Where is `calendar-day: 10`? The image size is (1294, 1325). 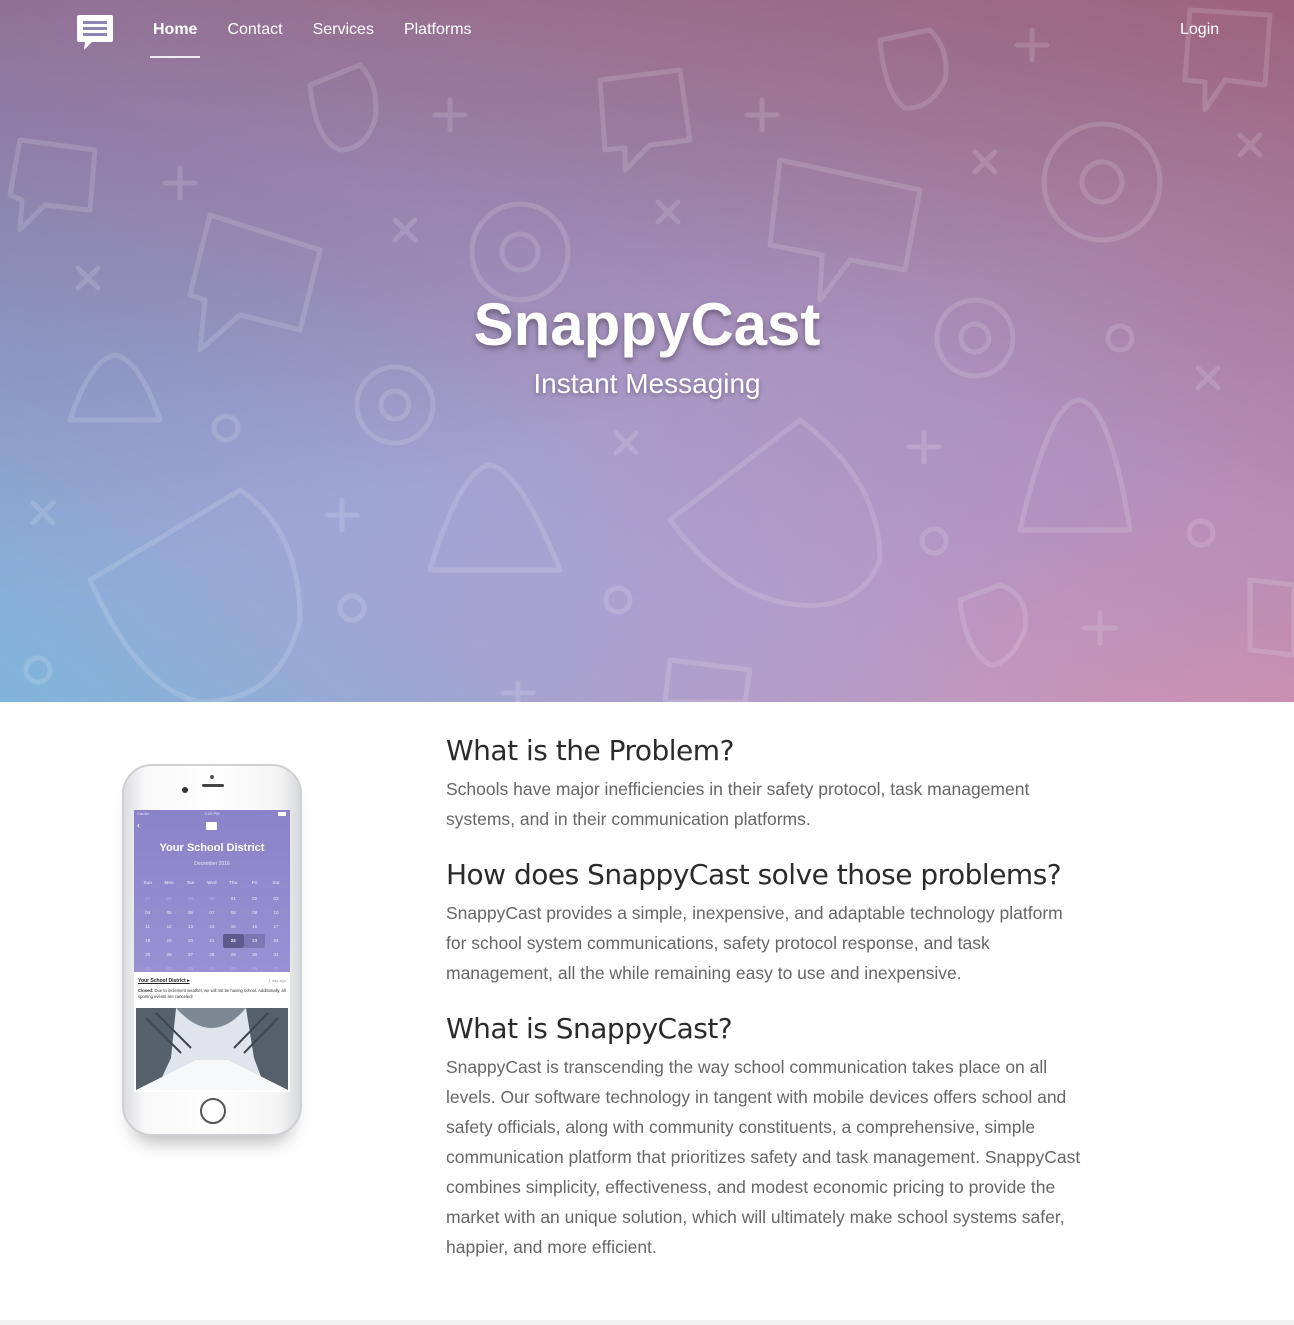
calendar-day: 10 is located at coordinates (275, 913).